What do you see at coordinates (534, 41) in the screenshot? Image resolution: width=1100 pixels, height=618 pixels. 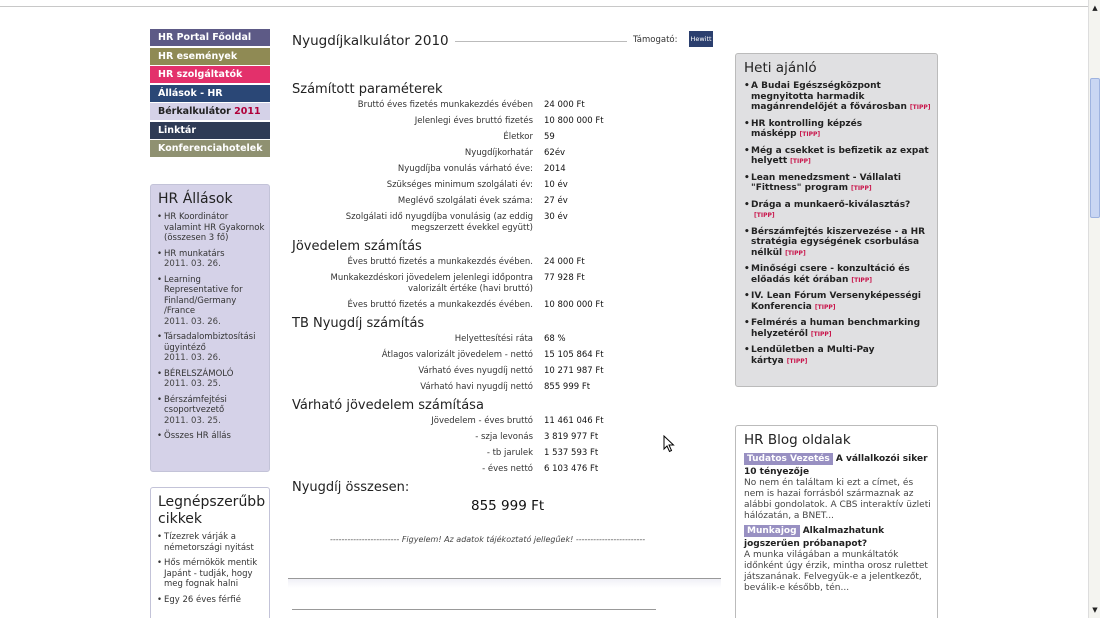 I see `title-divider` at bounding box center [534, 41].